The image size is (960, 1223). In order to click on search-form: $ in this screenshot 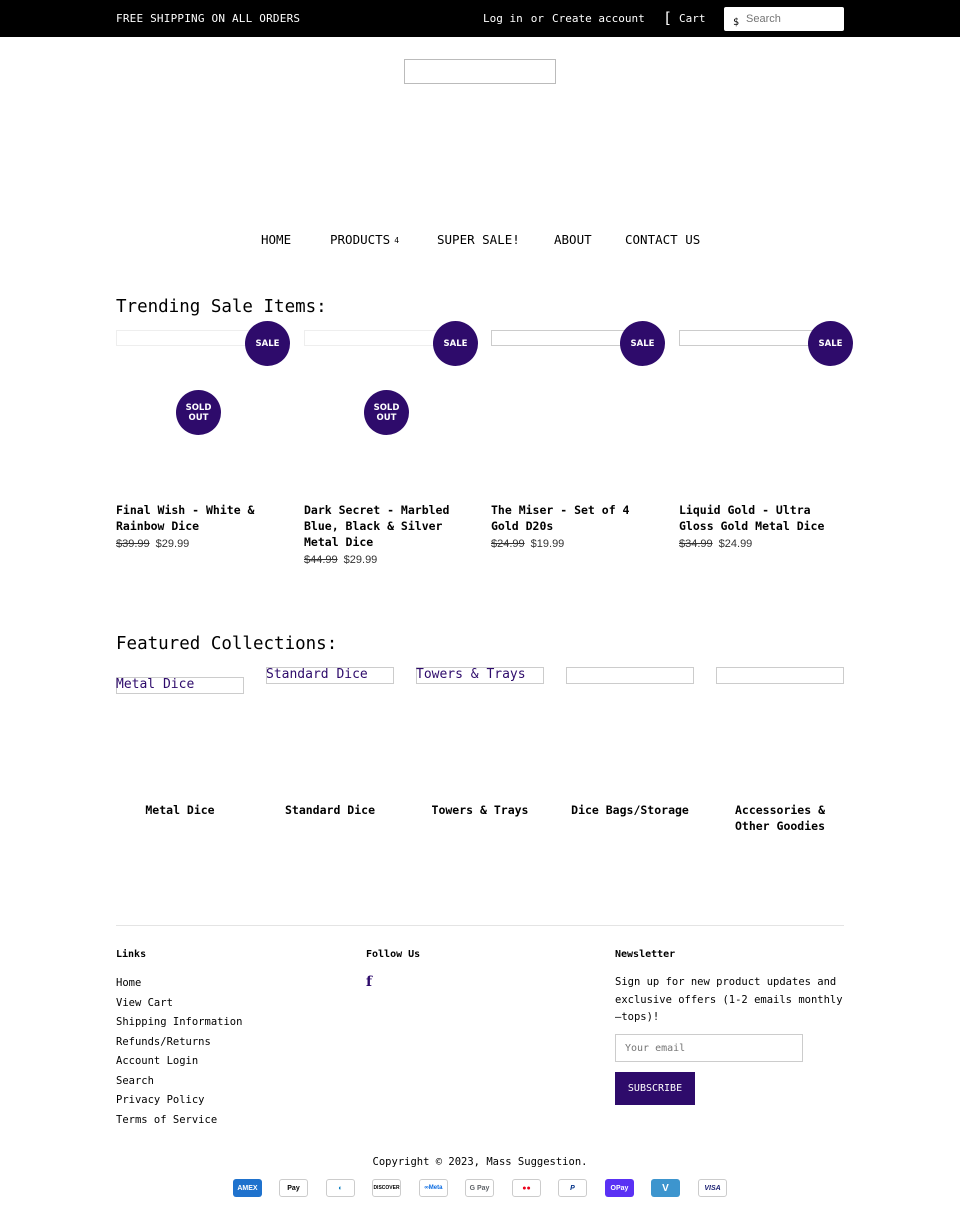, I will do `click(784, 19)`.